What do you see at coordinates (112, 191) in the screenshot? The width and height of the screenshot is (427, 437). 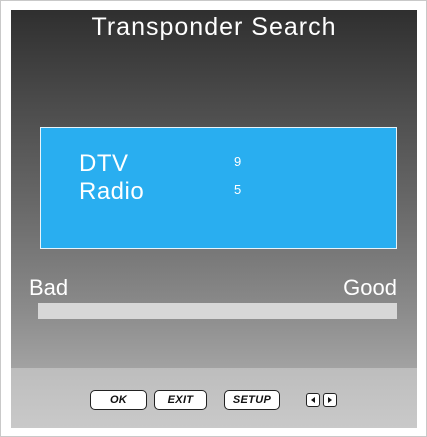 I see `radio-label: Radio` at bounding box center [112, 191].